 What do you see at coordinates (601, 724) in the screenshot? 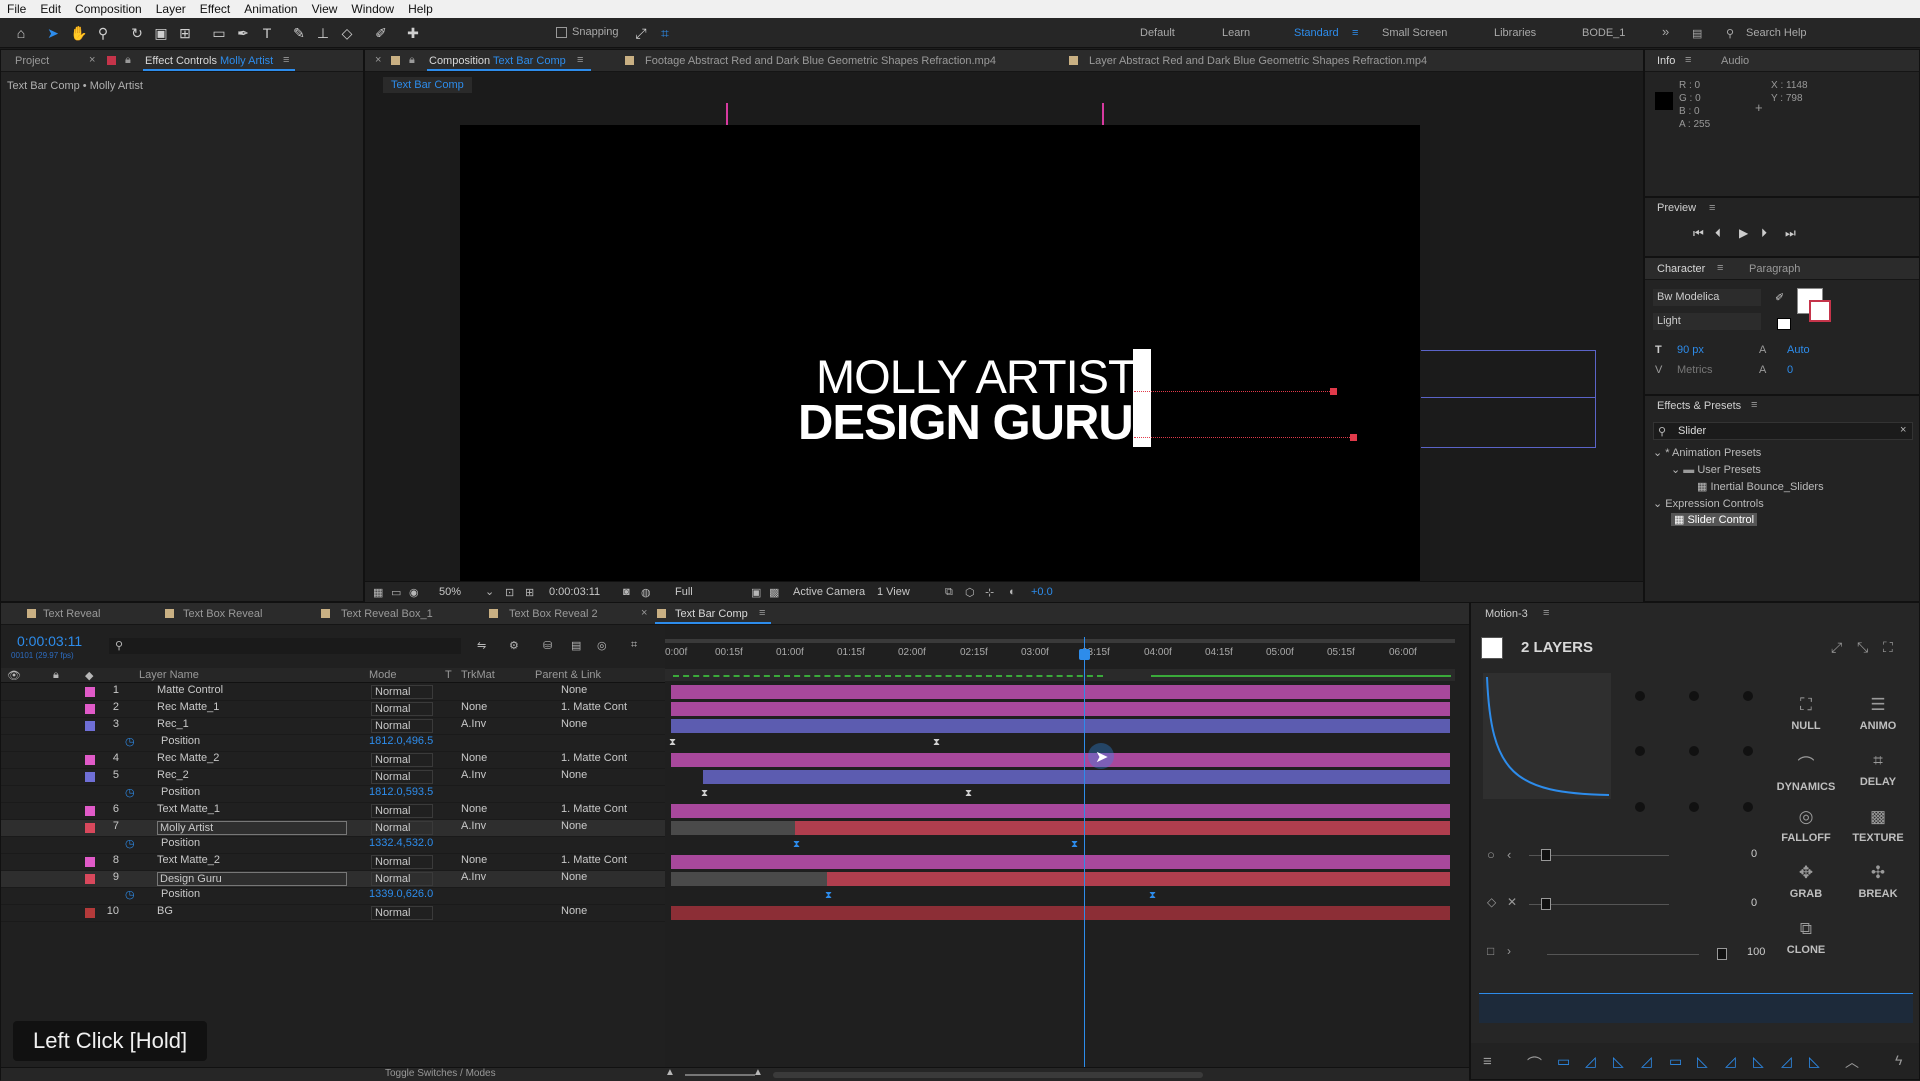
I see `parent-dropdown: None` at bounding box center [601, 724].